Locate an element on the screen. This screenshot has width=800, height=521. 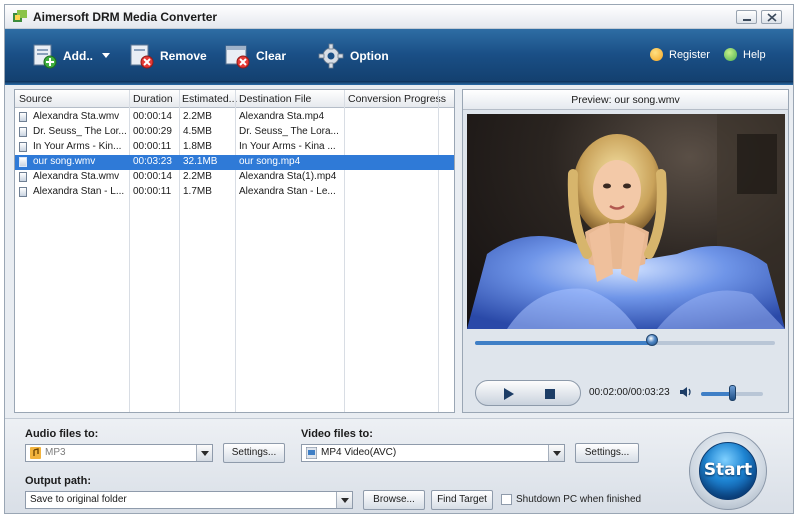
music-note-icon is located at coordinates (35, 453).